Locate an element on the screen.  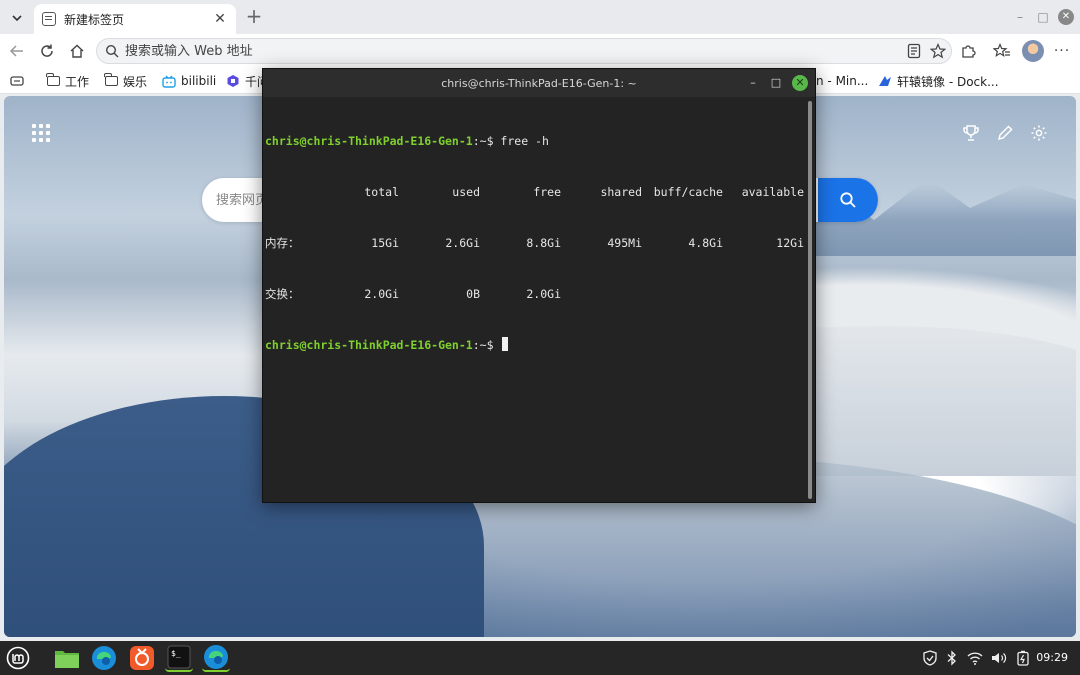
bookmarks-menu-icon is located at coordinates (17, 81).